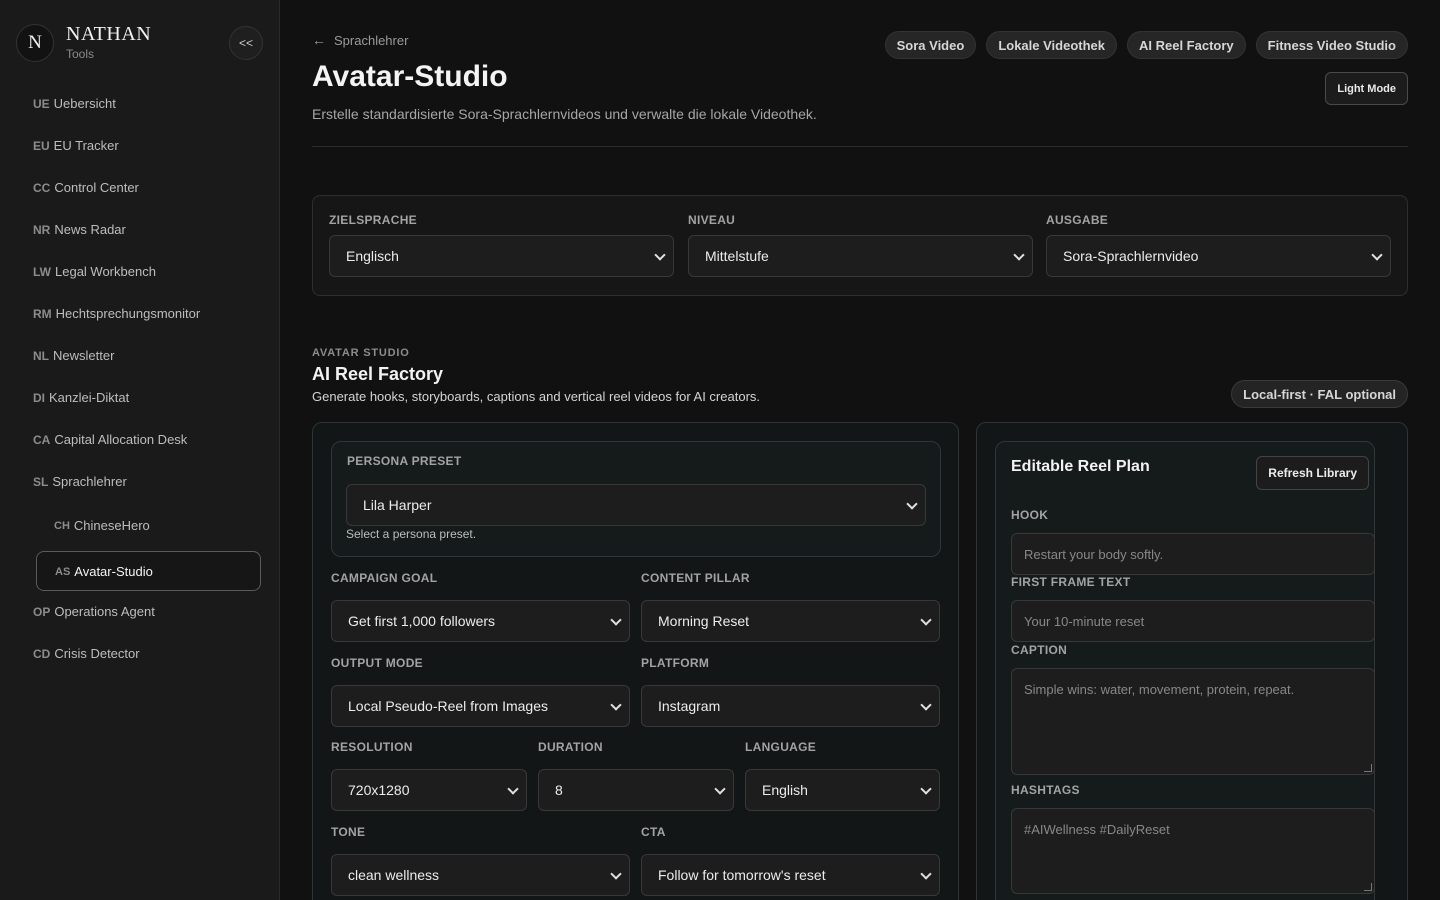  What do you see at coordinates (140, 611) in the screenshot?
I see `sidebar-item-operations-agent: OP Operations Agent` at bounding box center [140, 611].